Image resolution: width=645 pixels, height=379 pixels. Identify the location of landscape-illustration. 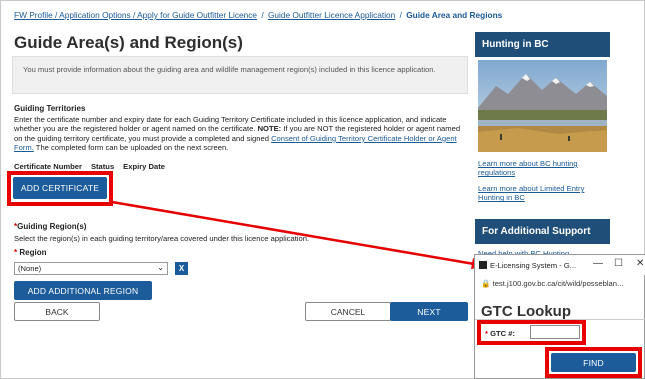
(542, 106).